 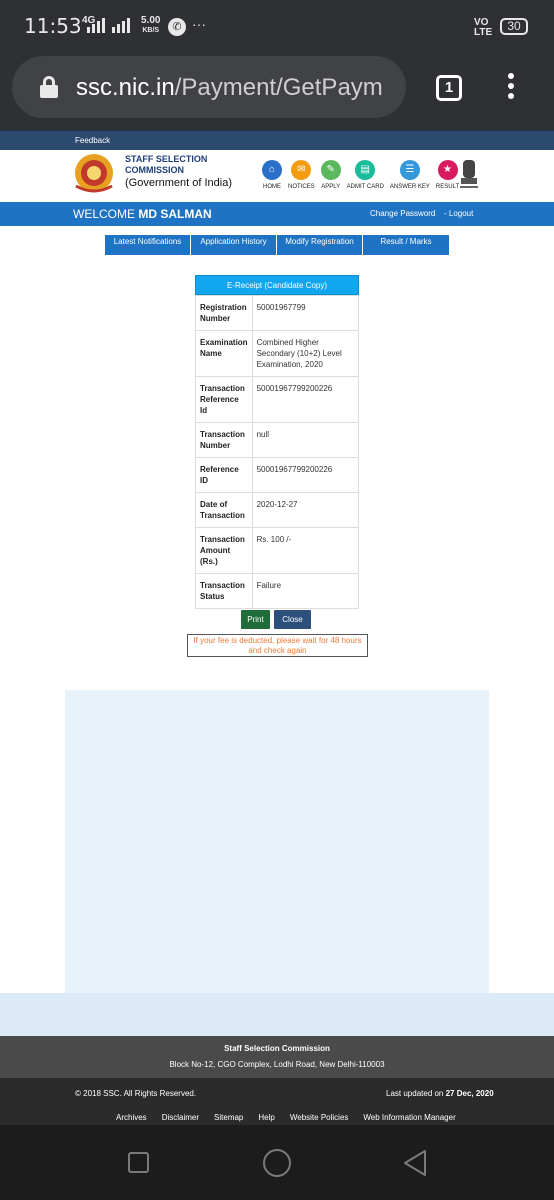 What do you see at coordinates (277, 1014) in the screenshot?
I see `lower-band` at bounding box center [277, 1014].